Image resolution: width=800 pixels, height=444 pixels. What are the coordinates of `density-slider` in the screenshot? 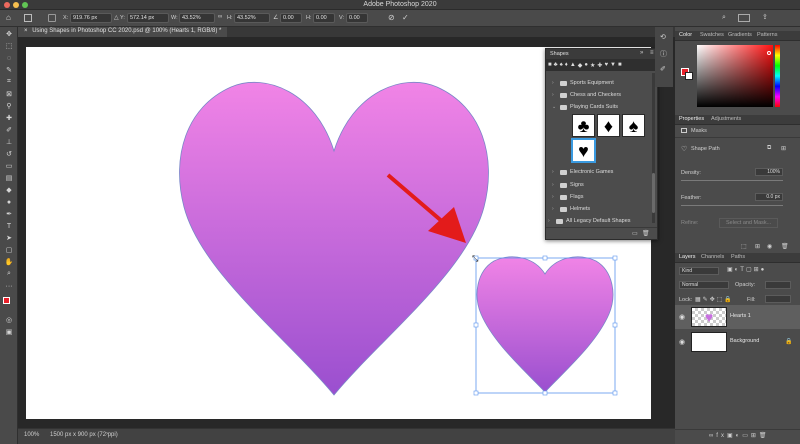 It's located at (732, 180).